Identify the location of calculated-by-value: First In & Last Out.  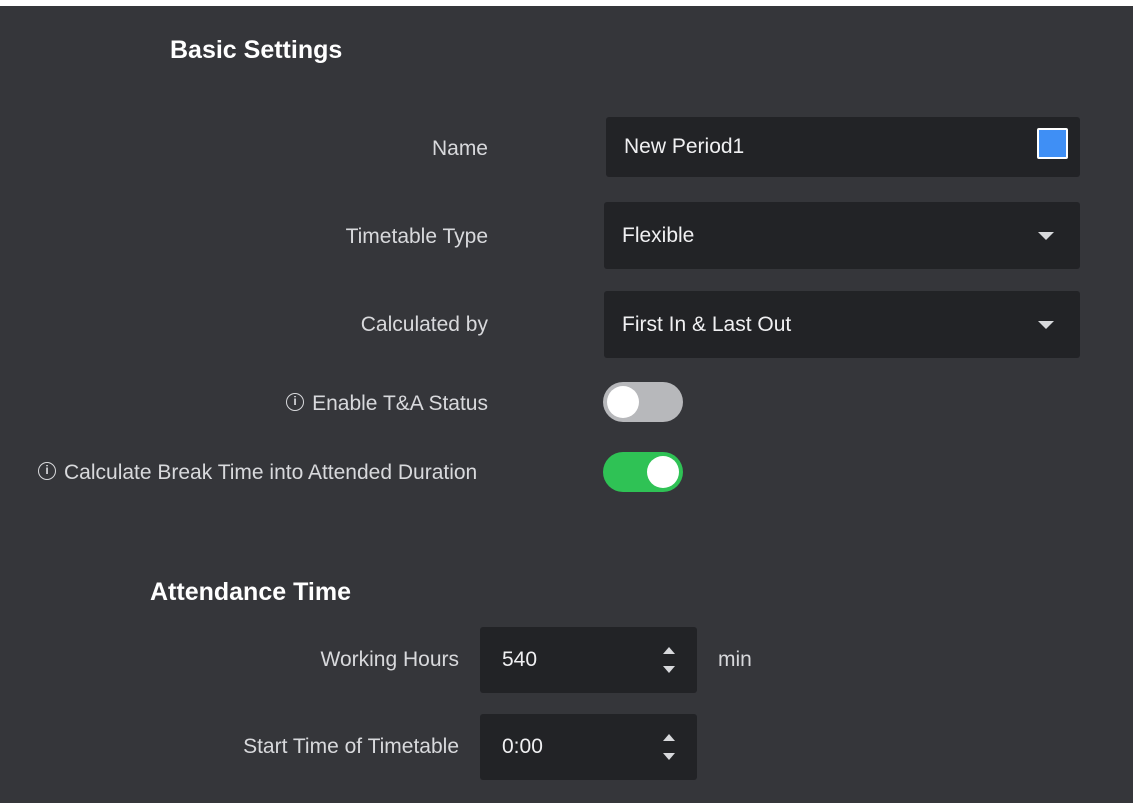
(707, 324).